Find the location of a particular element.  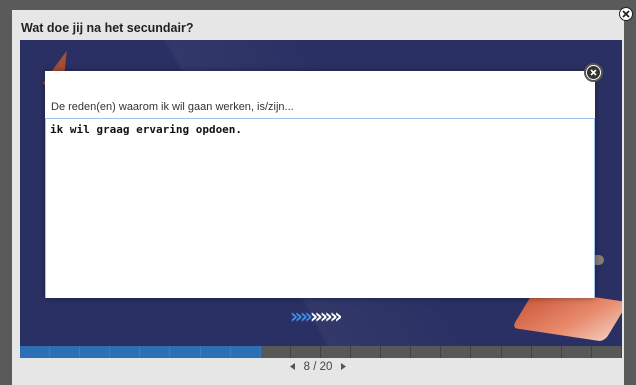

next-triangle-icon is located at coordinates (343, 366).